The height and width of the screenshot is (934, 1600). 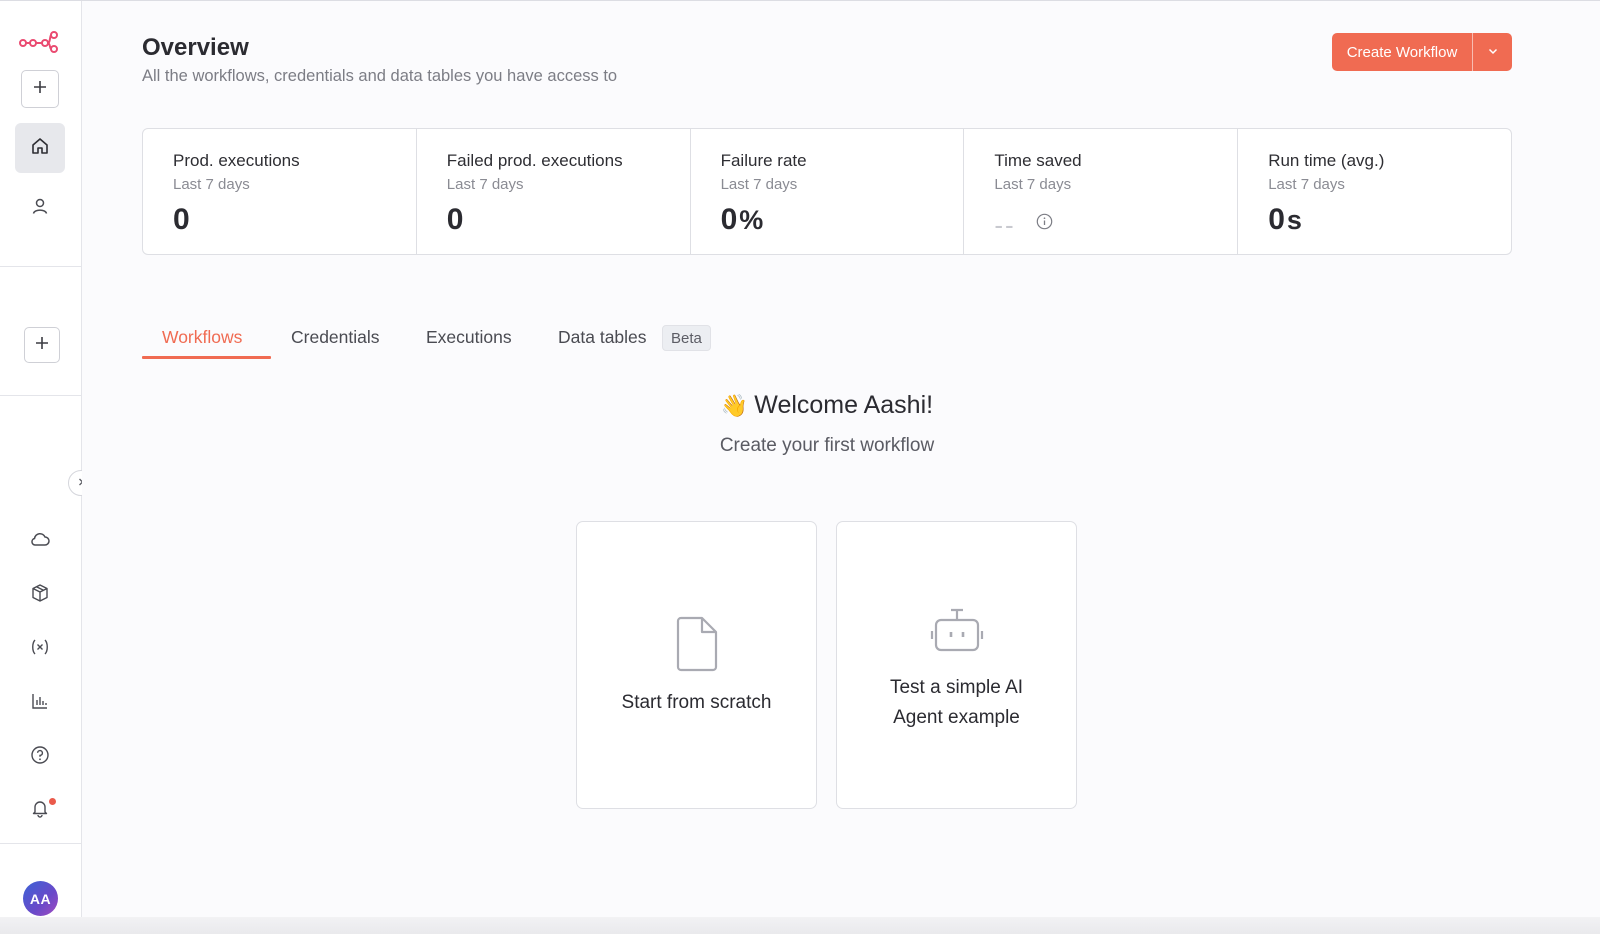 I want to click on home-icon, so click(x=40, y=148).